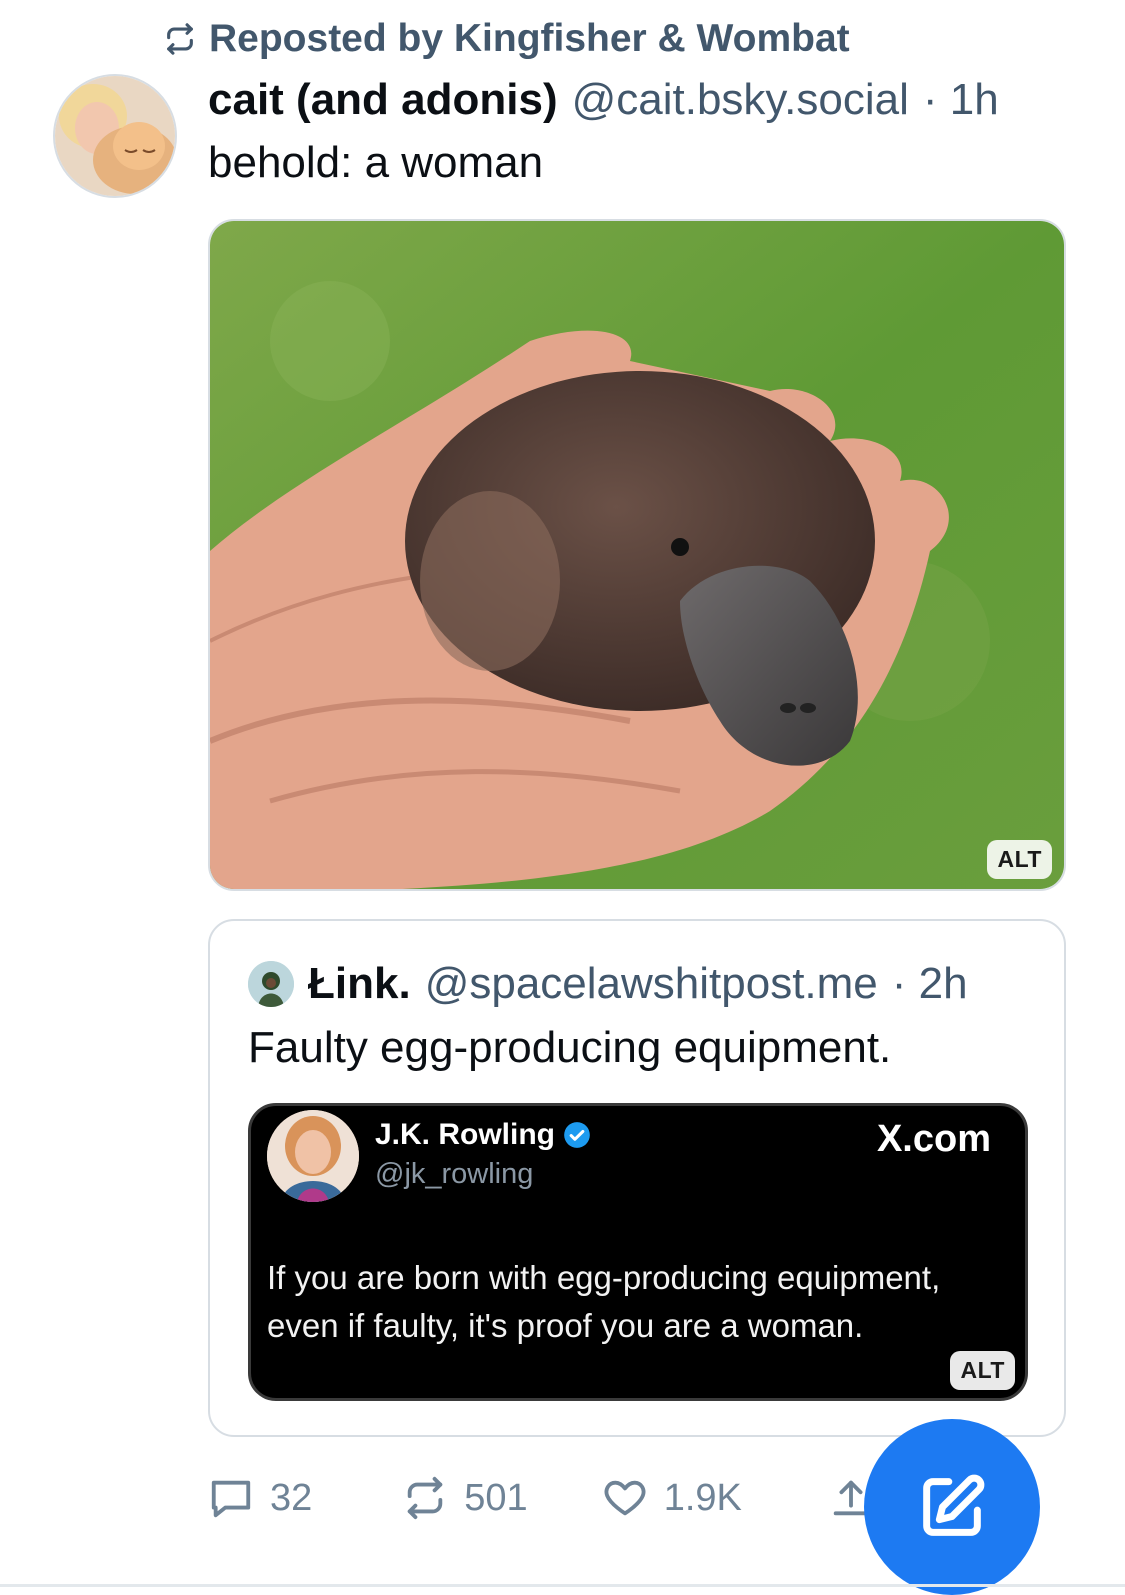 The height and width of the screenshot is (1595, 1125). I want to click on repost-count: 501, so click(496, 1497).